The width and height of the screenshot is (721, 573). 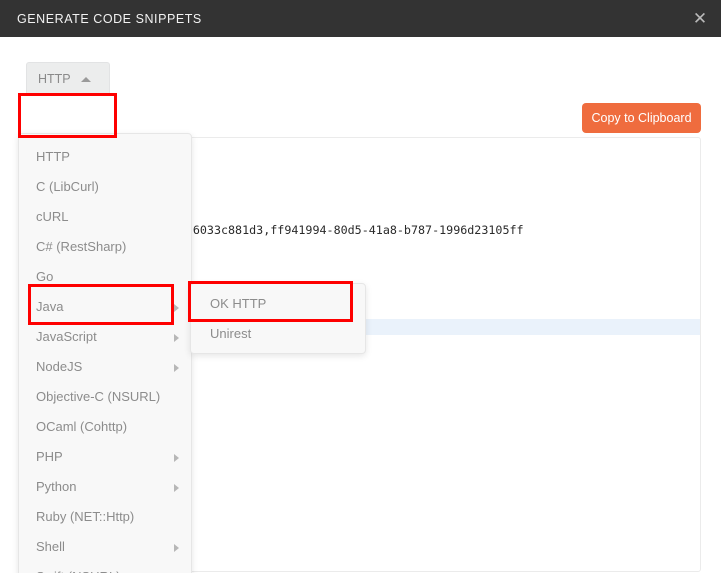 What do you see at coordinates (98, 396) in the screenshot?
I see `language-menu-item-label: Objective-C (NSURL)` at bounding box center [98, 396].